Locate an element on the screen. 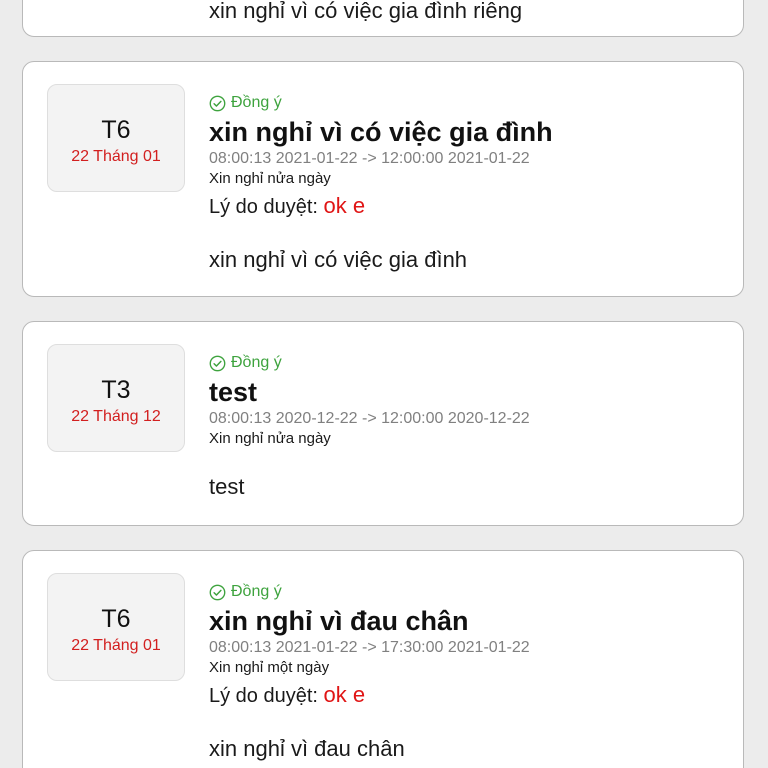 The image size is (768, 768). leave-type: Xin nghỉ một ngày is located at coordinates (269, 667).